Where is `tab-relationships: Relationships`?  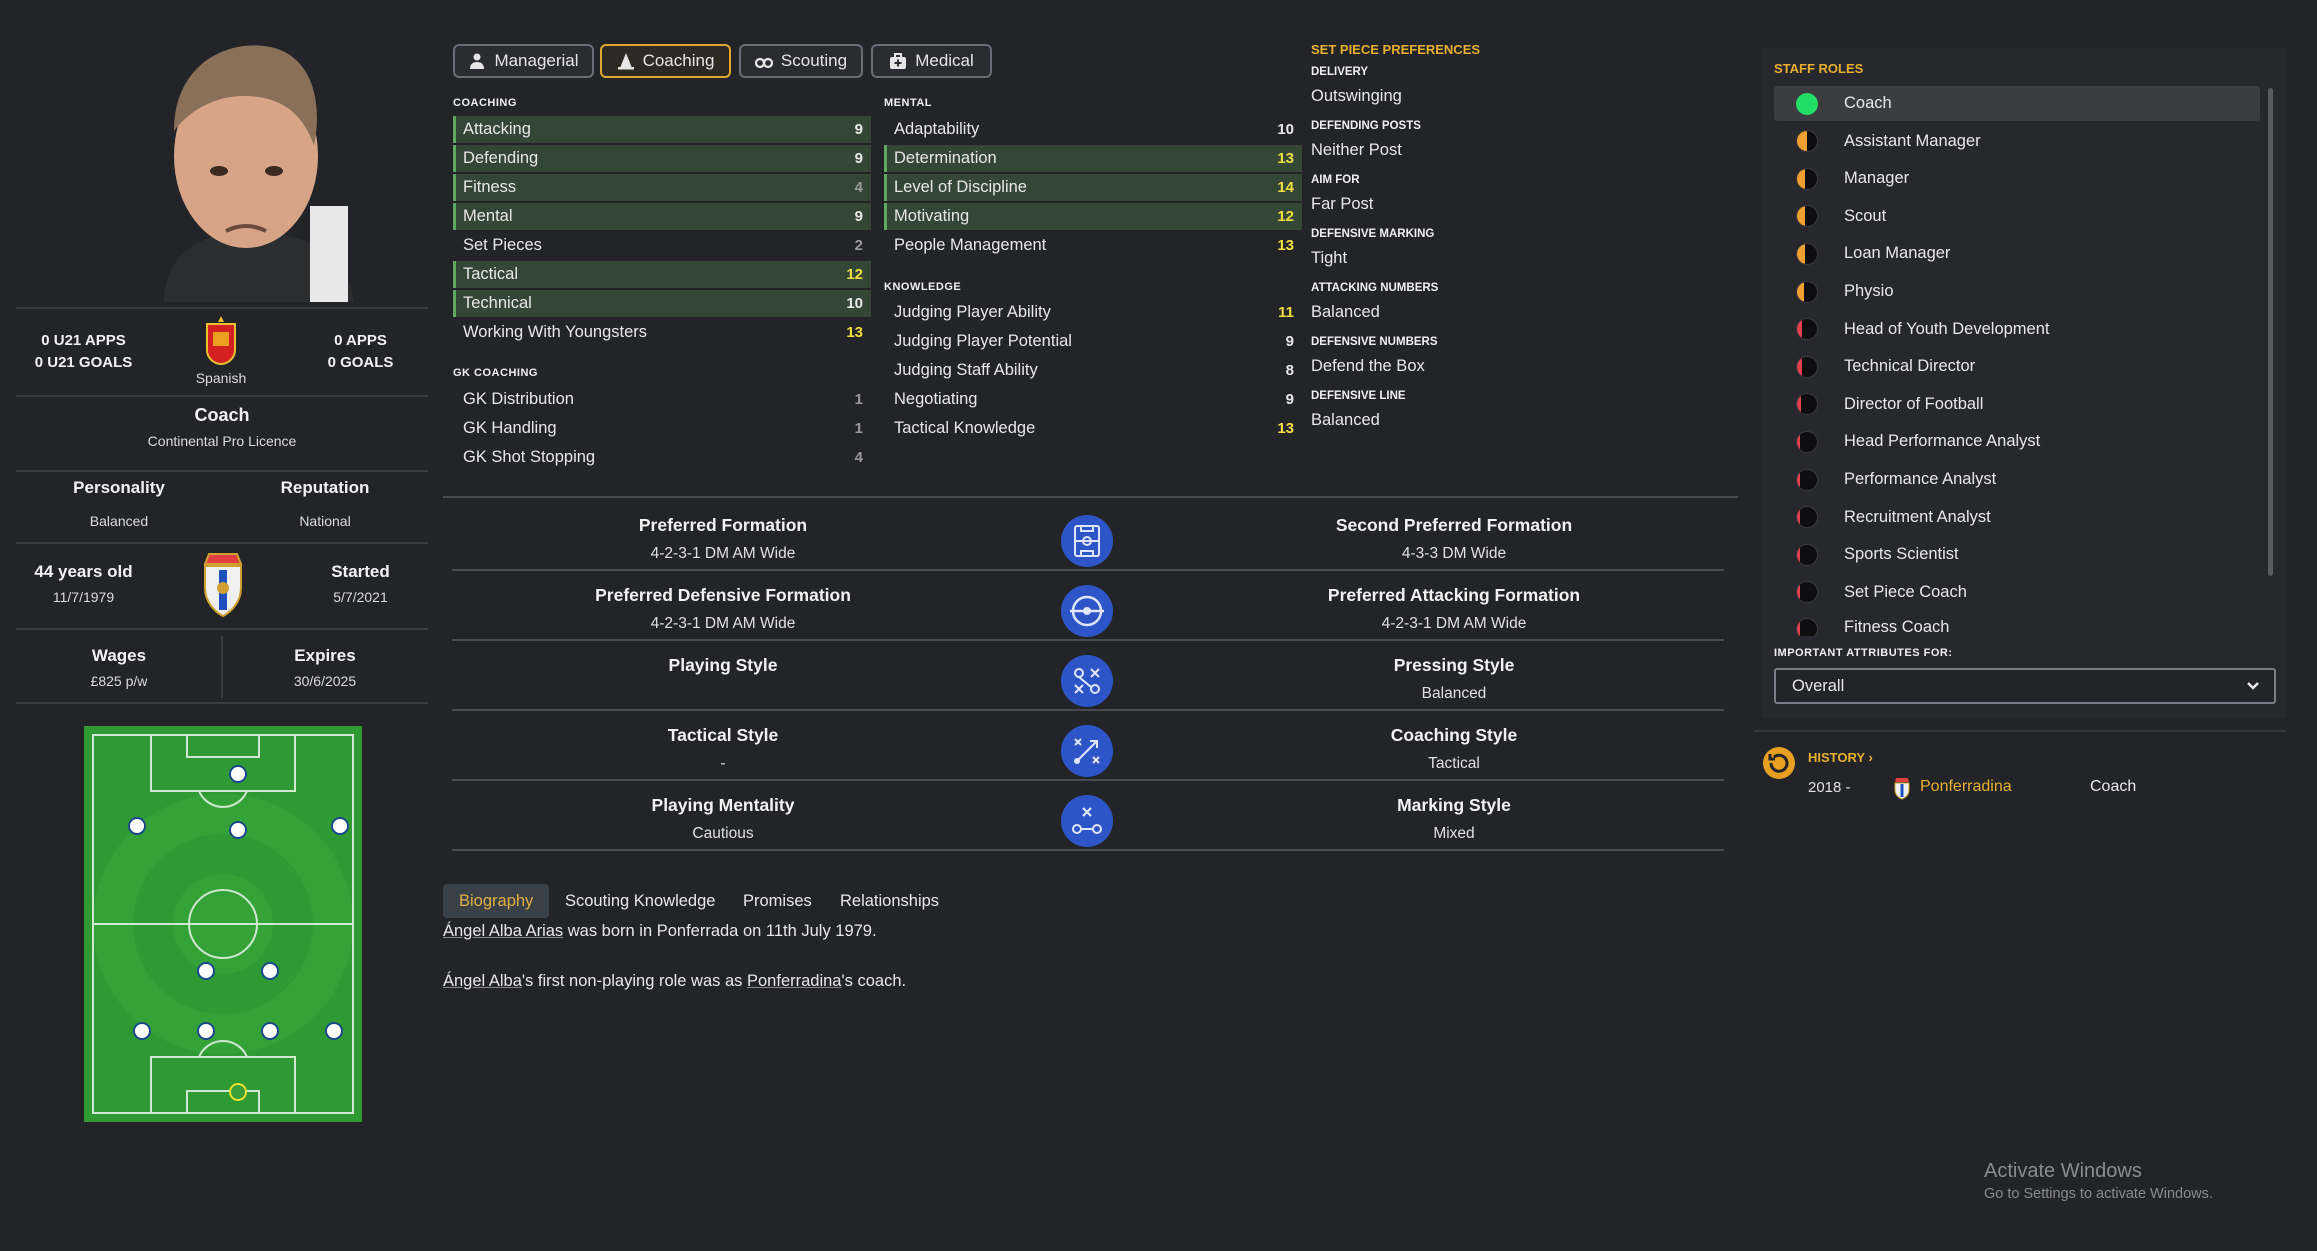
tab-relationships: Relationships is located at coordinates (889, 901).